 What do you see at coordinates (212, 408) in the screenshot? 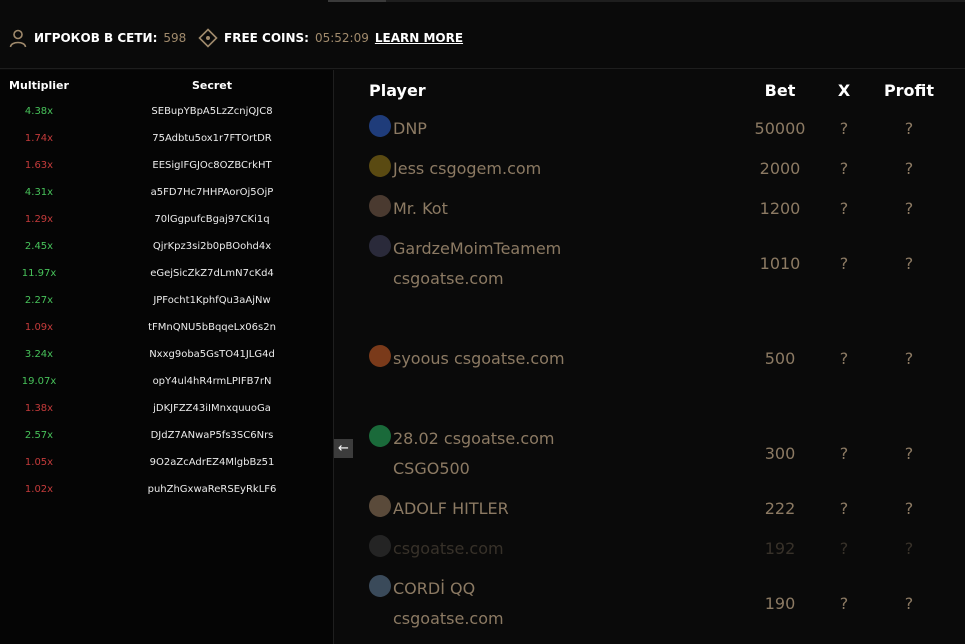
I see `secret-value: jDKJFZZ43iIMnxquuoGa` at bounding box center [212, 408].